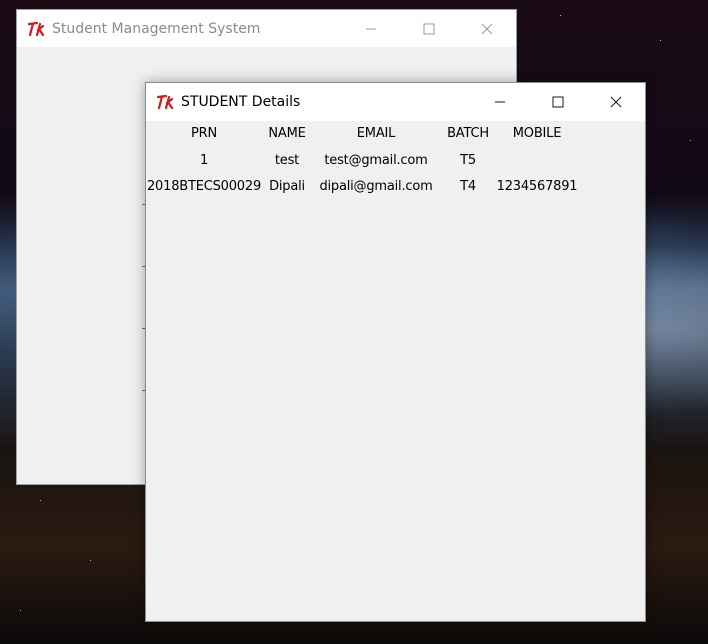  Describe the element at coordinates (204, 133) in the screenshot. I see `header-prn: PRN` at that location.